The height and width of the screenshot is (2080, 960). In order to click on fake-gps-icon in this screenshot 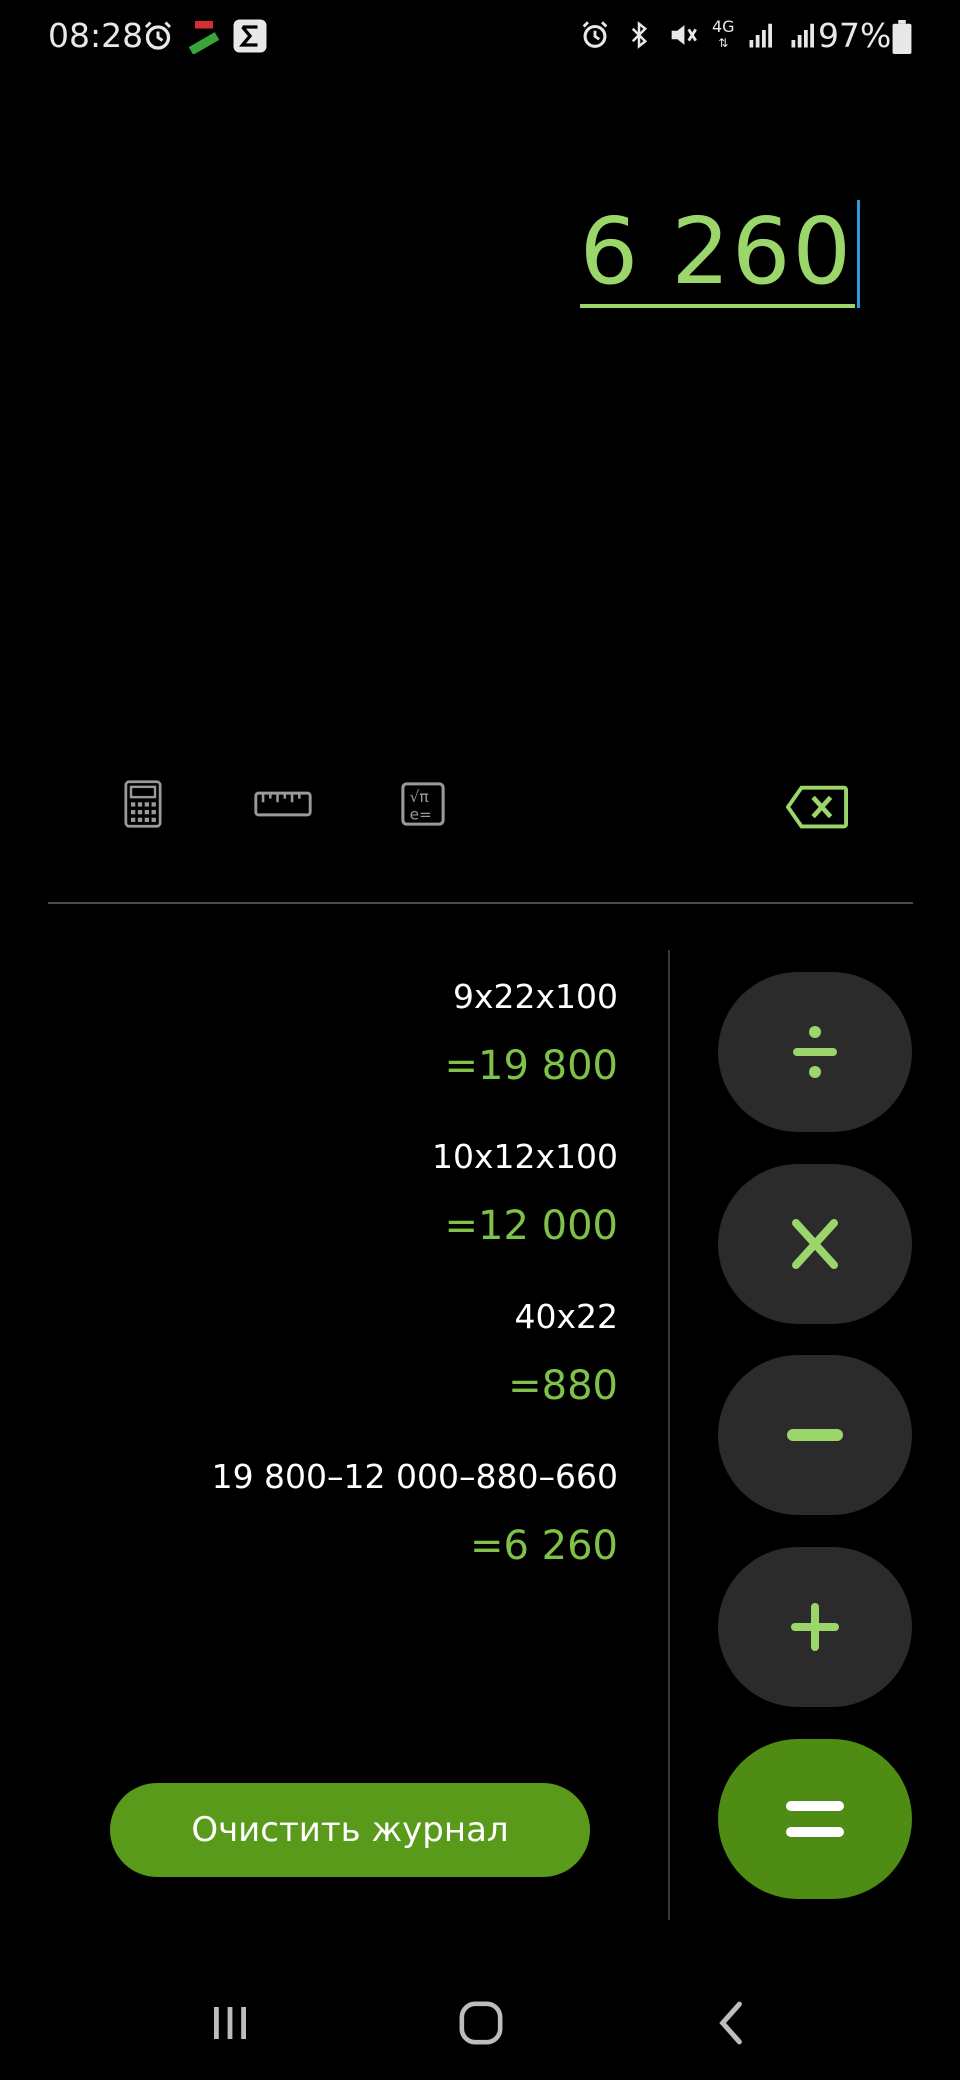, I will do `click(204, 37)`.